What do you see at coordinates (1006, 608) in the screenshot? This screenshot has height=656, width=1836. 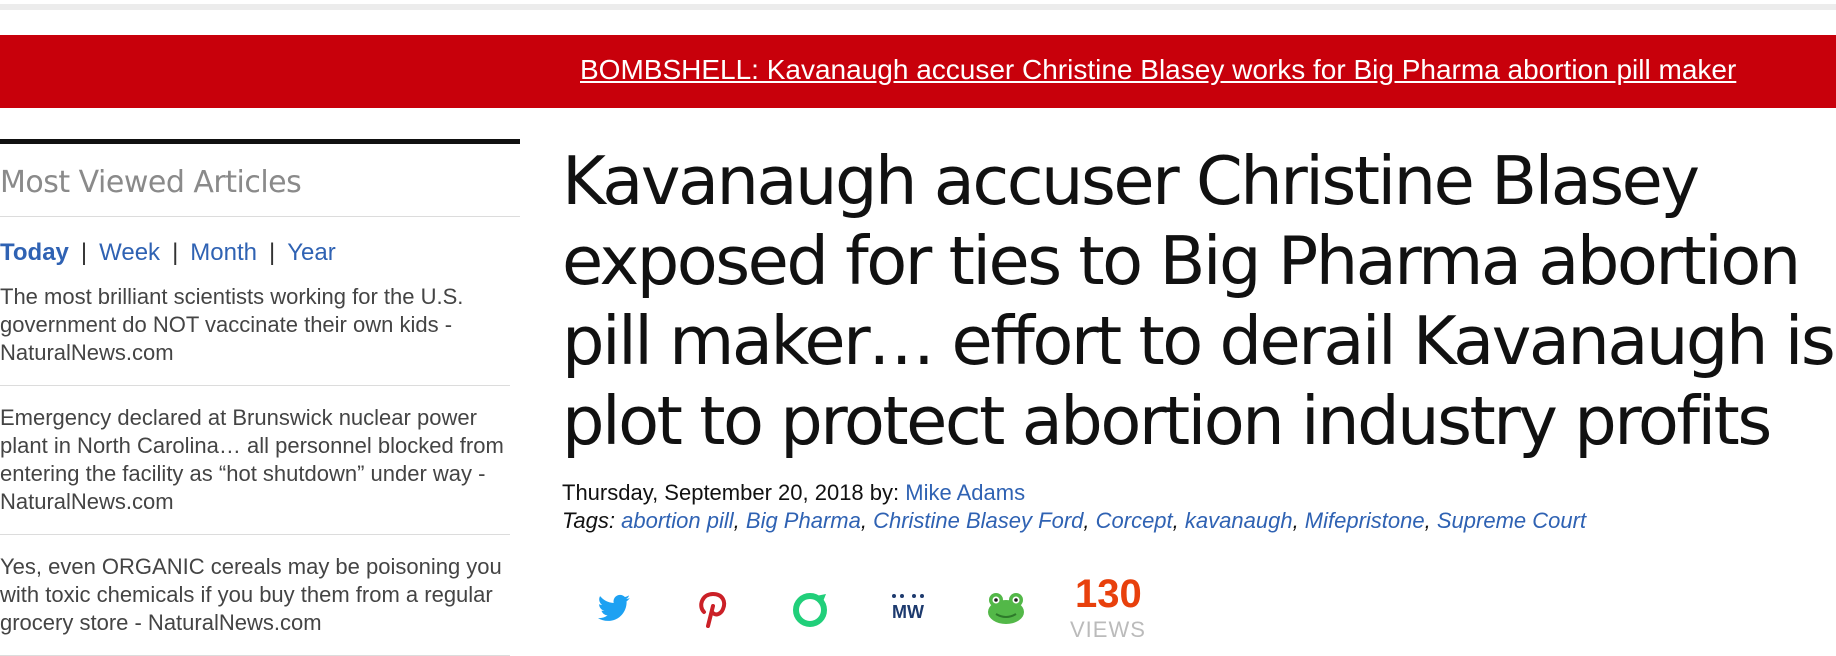 I see `frog-icon` at bounding box center [1006, 608].